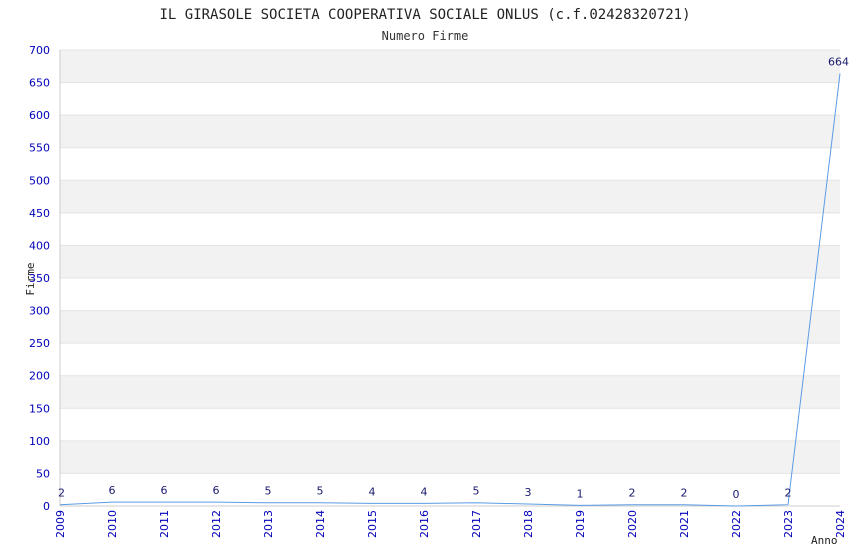  Describe the element at coordinates (39, 213) in the screenshot. I see `y-tick-label: 450` at that location.